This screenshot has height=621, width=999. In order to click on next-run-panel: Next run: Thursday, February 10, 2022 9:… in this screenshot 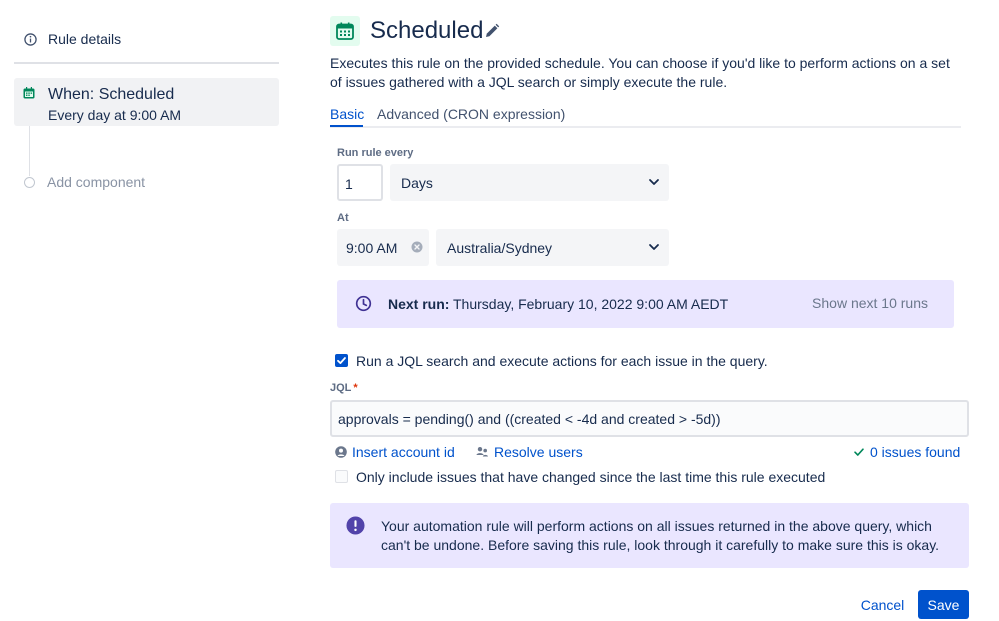, I will do `click(645, 304)`.